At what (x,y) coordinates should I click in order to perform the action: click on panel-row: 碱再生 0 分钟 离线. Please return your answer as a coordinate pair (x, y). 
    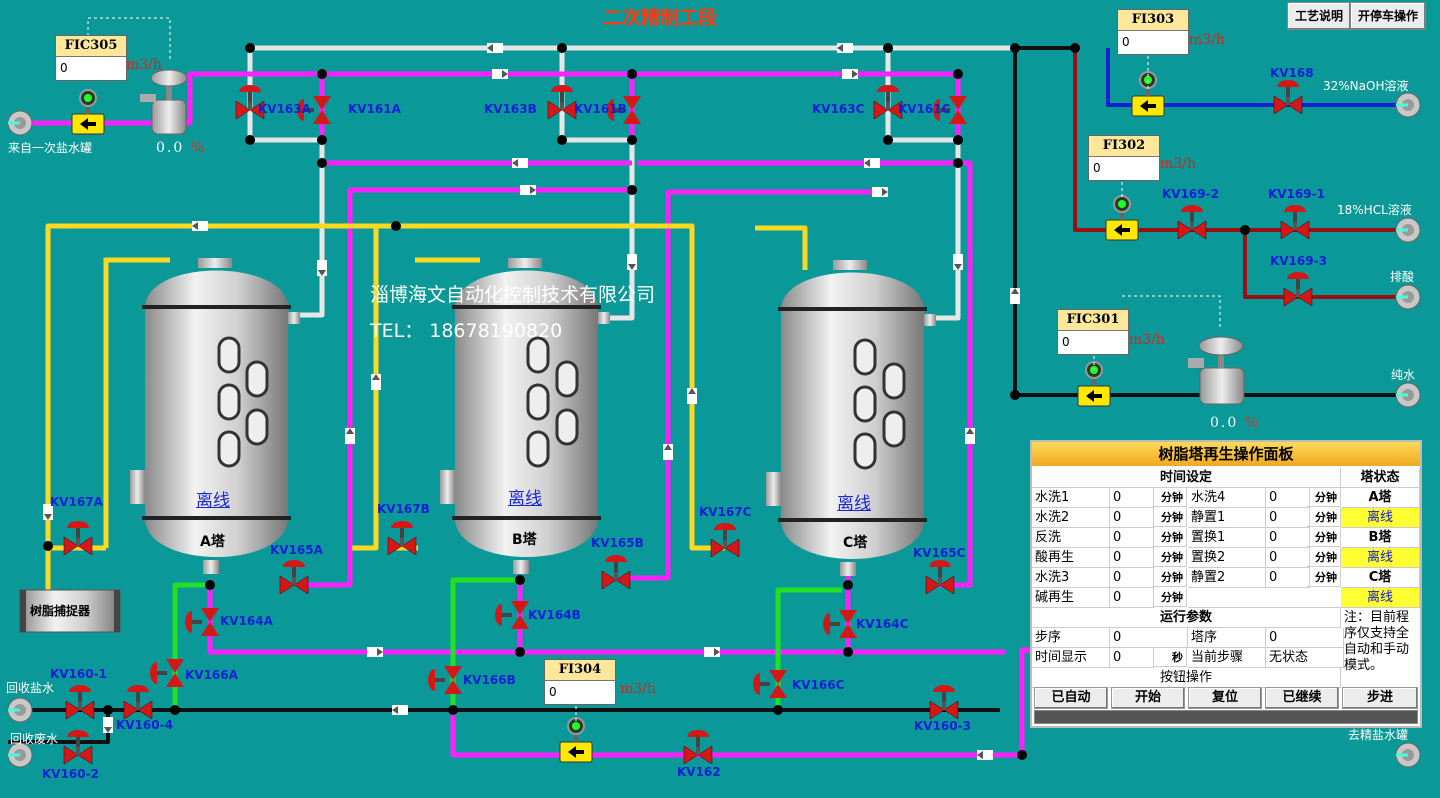
    Looking at the image, I should click on (1226, 598).